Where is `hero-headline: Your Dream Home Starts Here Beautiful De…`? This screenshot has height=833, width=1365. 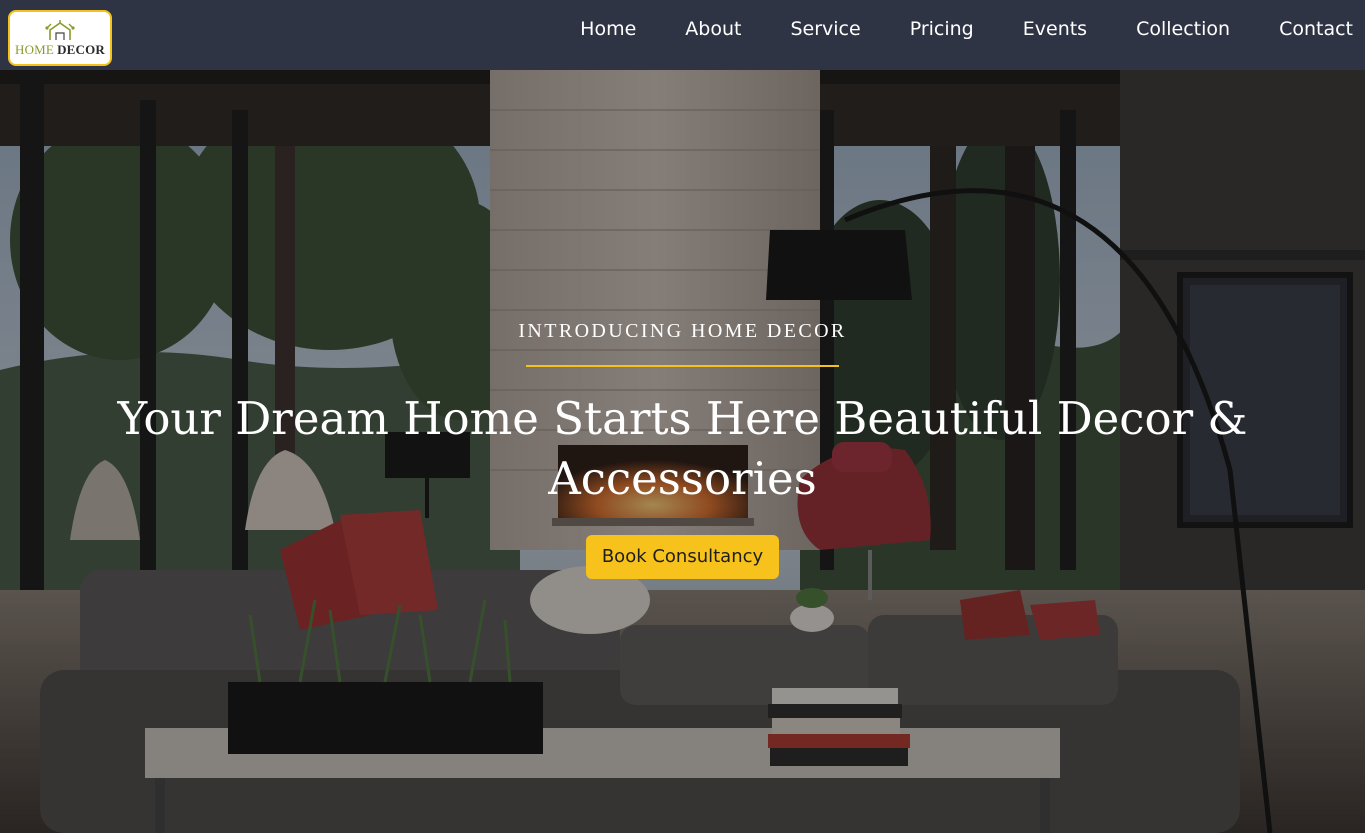 hero-headline: Your Dream Home Starts Here Beautiful De… is located at coordinates (682, 448).